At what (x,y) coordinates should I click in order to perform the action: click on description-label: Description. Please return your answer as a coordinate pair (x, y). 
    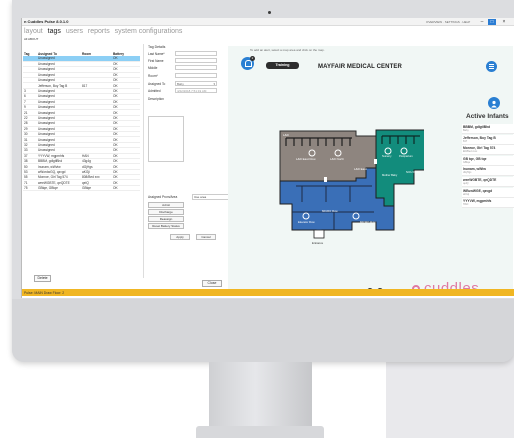
    Looking at the image, I should click on (156, 99).